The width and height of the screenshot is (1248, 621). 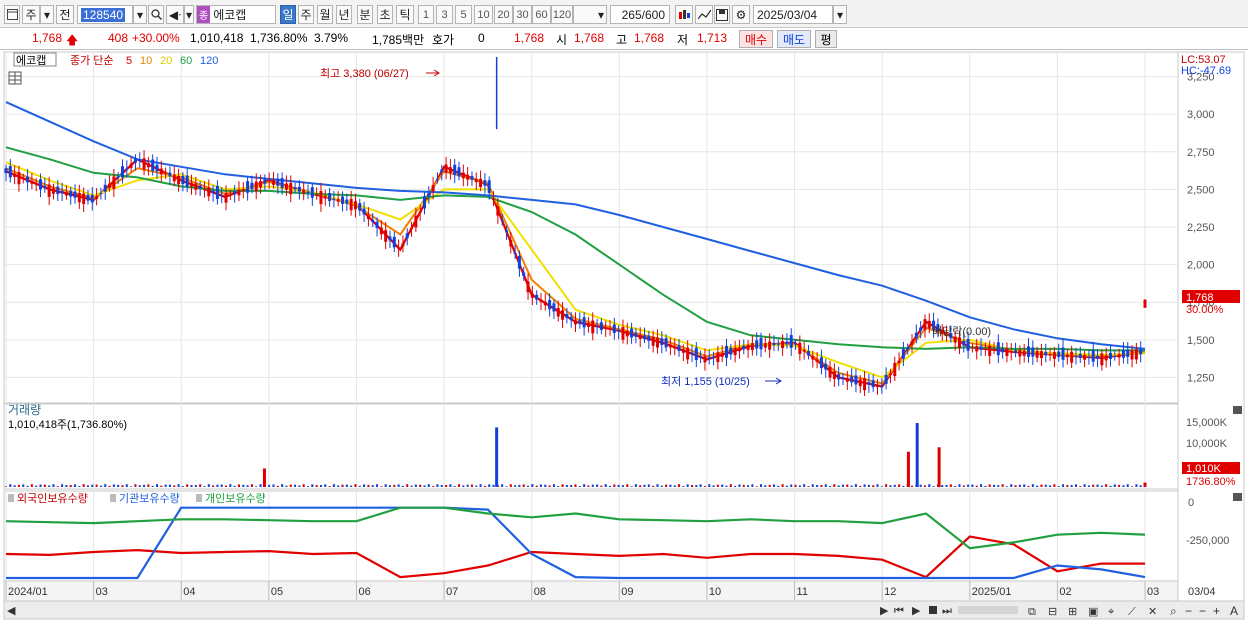 I want to click on sell-button: 매도, so click(x=794, y=39).